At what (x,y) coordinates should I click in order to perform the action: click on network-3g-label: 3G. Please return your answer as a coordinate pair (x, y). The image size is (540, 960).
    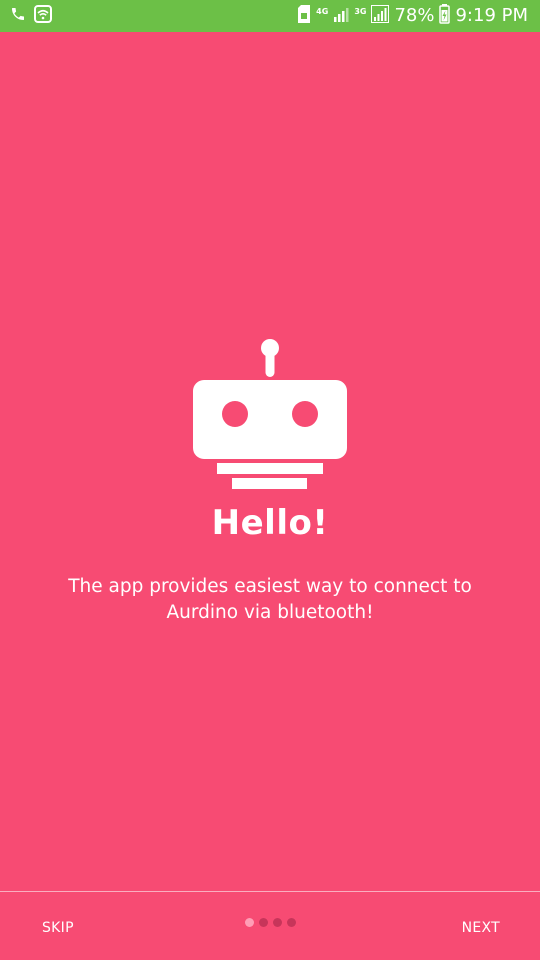
    Looking at the image, I should click on (360, 11).